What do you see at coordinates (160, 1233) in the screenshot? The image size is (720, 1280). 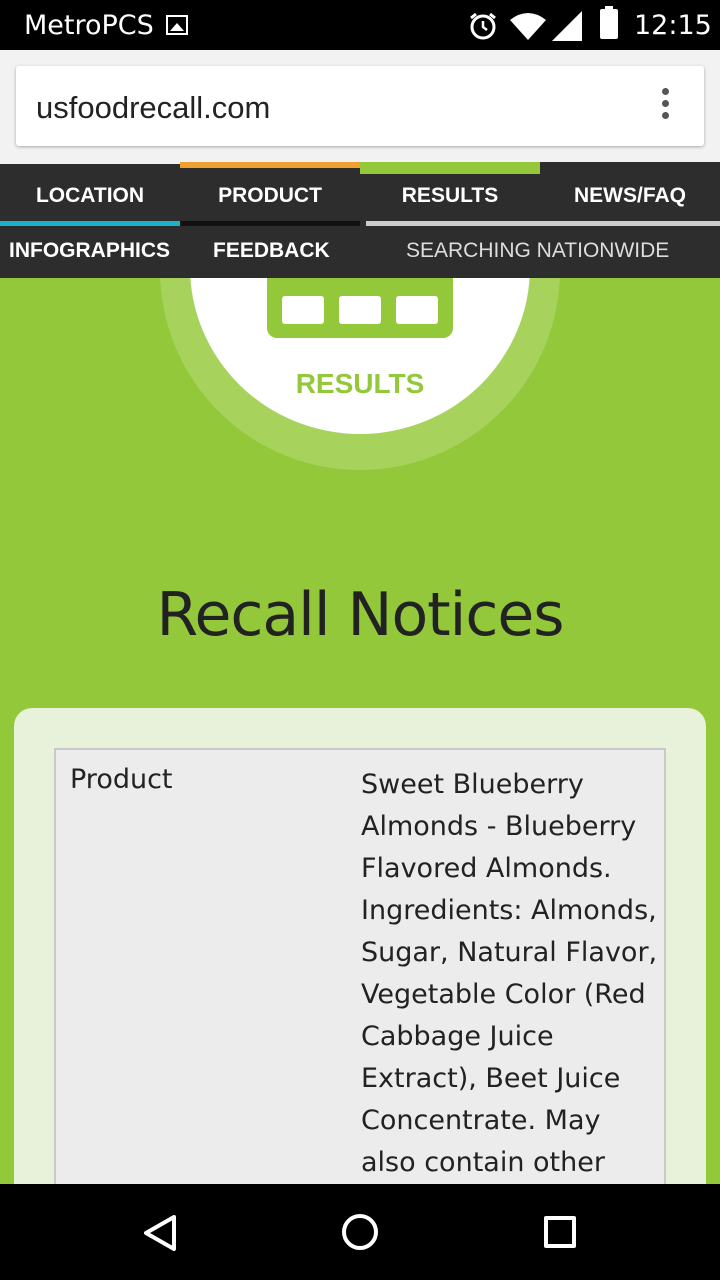 I see `back-icon` at bounding box center [160, 1233].